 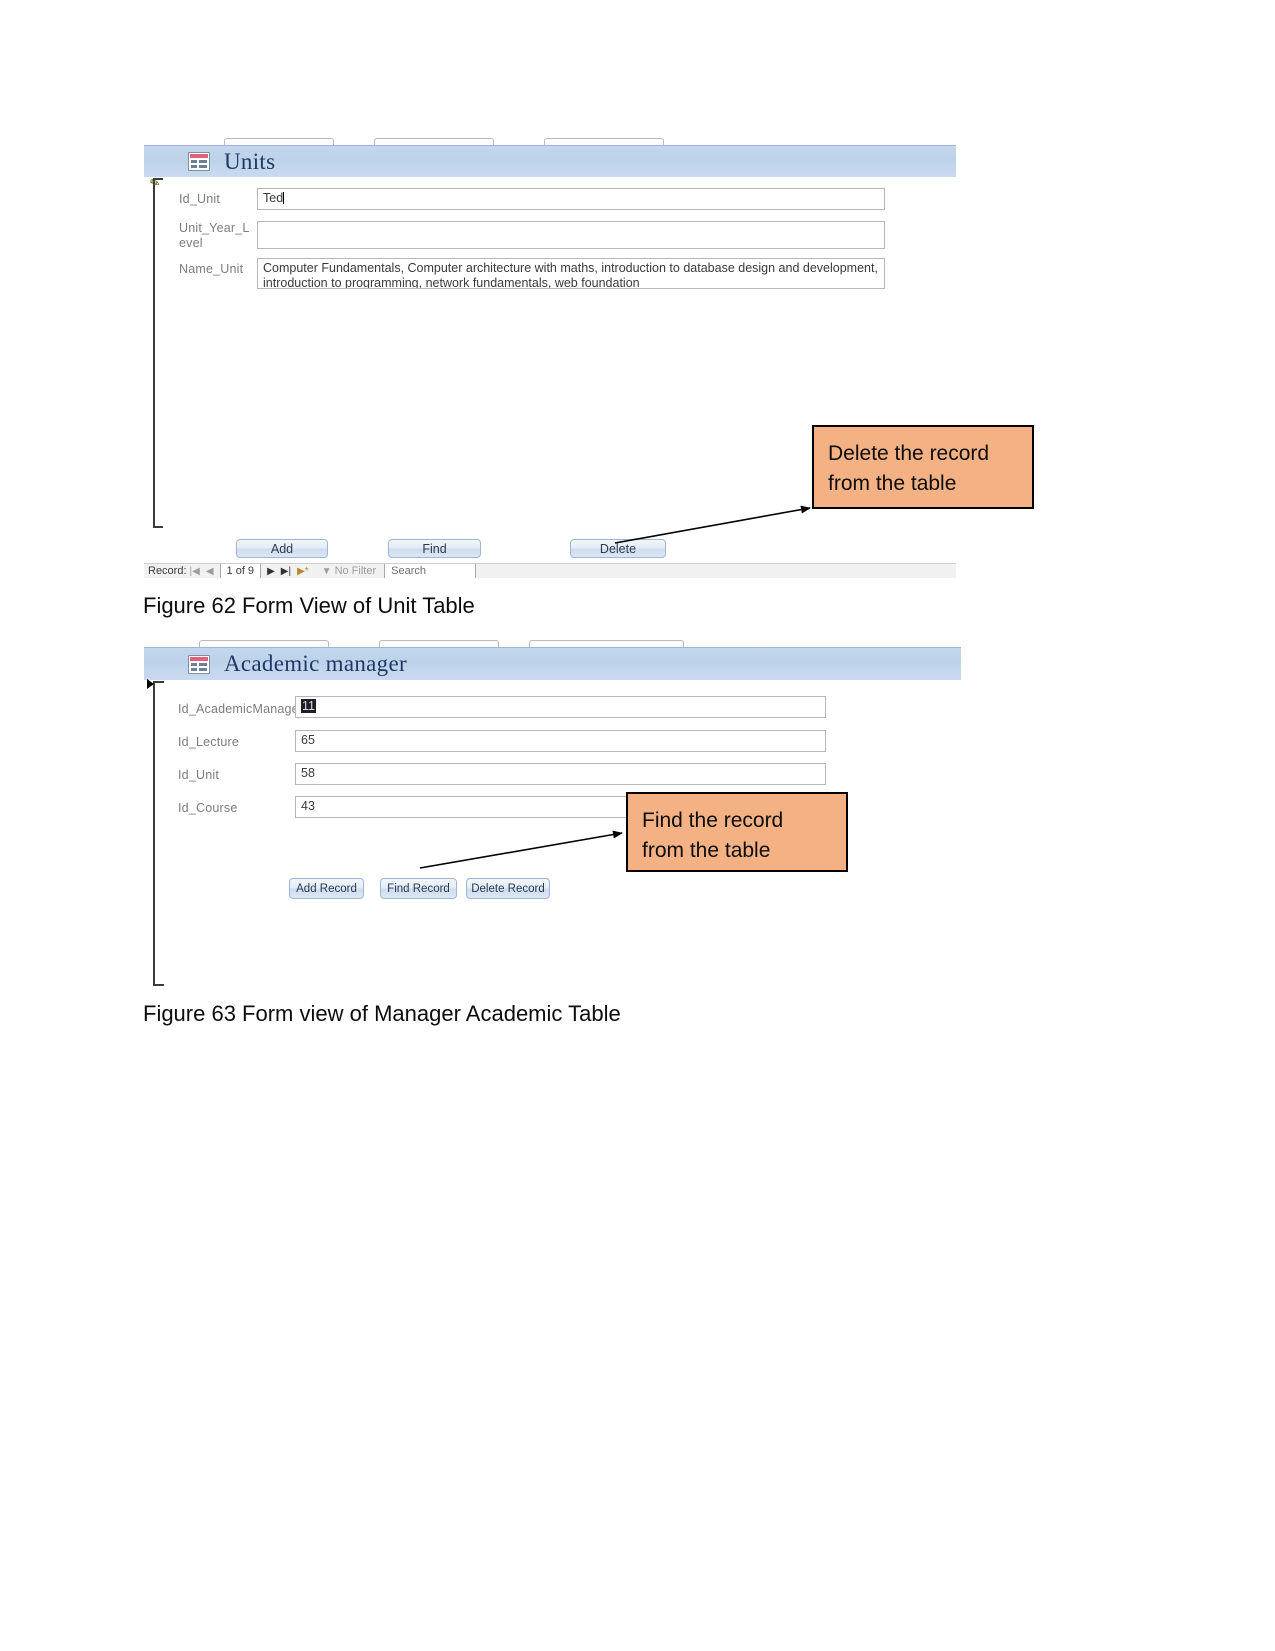 I want to click on add-record-button: Add Record, so click(x=326, y=888).